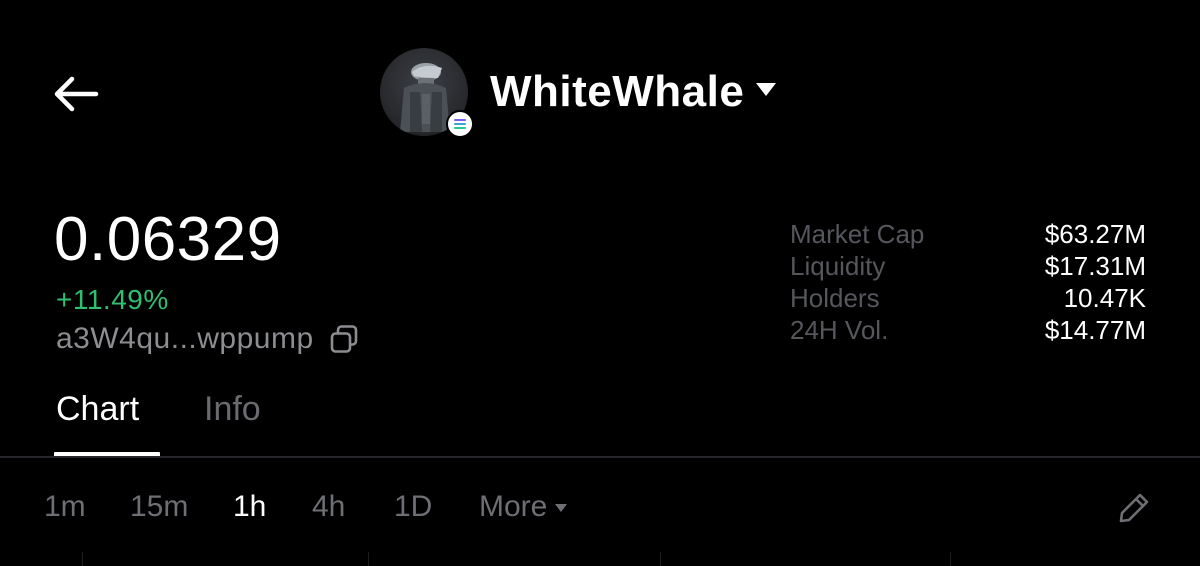 This screenshot has height=566, width=1200. I want to click on price-change: +11.49%, so click(112, 299).